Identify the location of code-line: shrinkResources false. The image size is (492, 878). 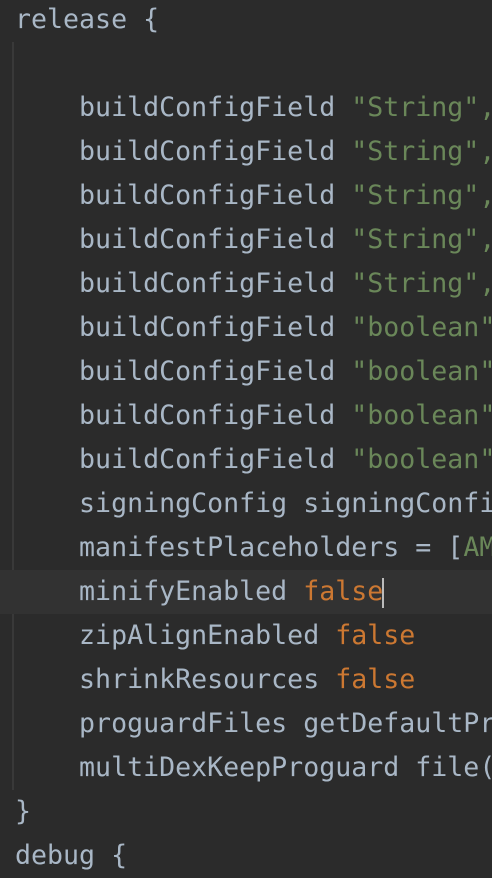
(246, 680).